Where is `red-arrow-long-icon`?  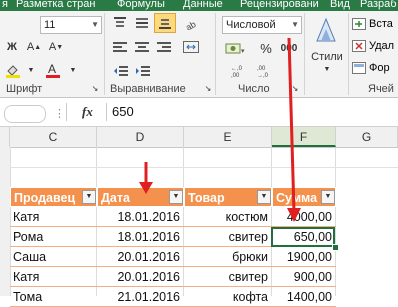 red-arrow-long-icon is located at coordinates (294, 129).